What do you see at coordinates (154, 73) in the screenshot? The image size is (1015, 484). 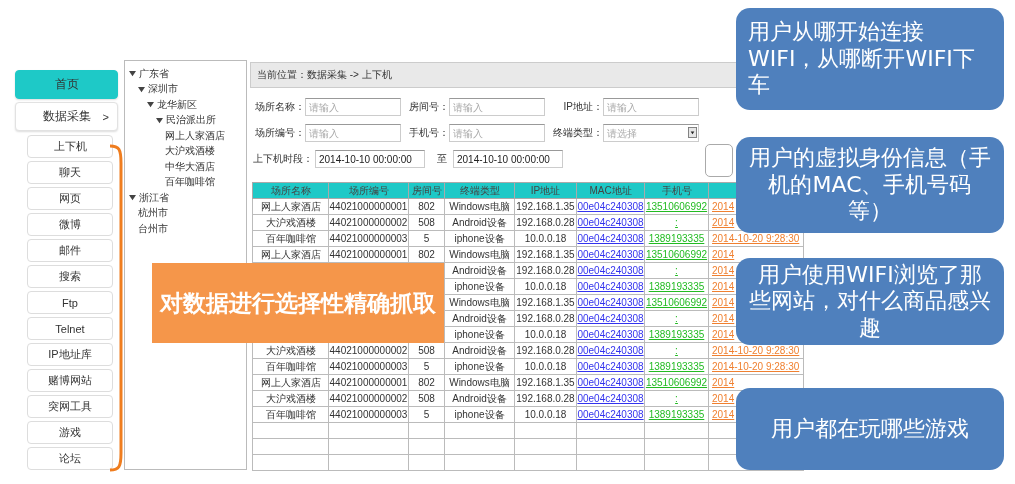 I see `tree-item: 广东省` at bounding box center [154, 73].